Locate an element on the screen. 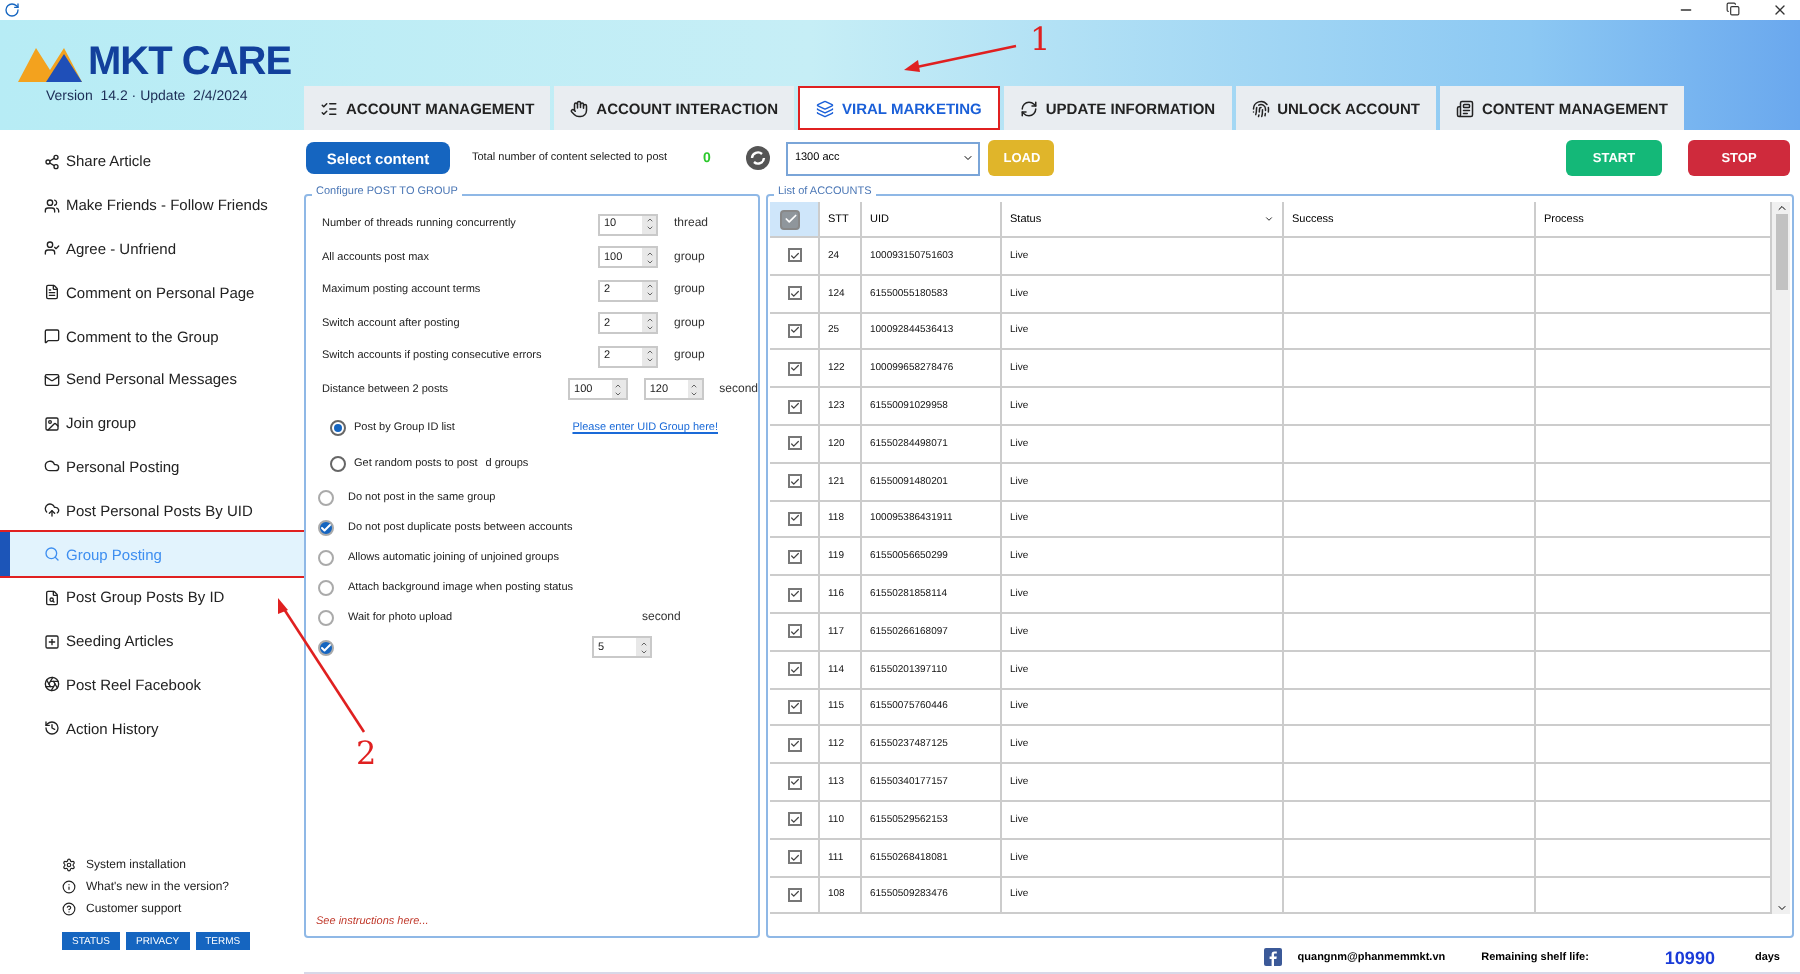 This screenshot has height=974, width=1800. facebook-icon is located at coordinates (1272, 957).